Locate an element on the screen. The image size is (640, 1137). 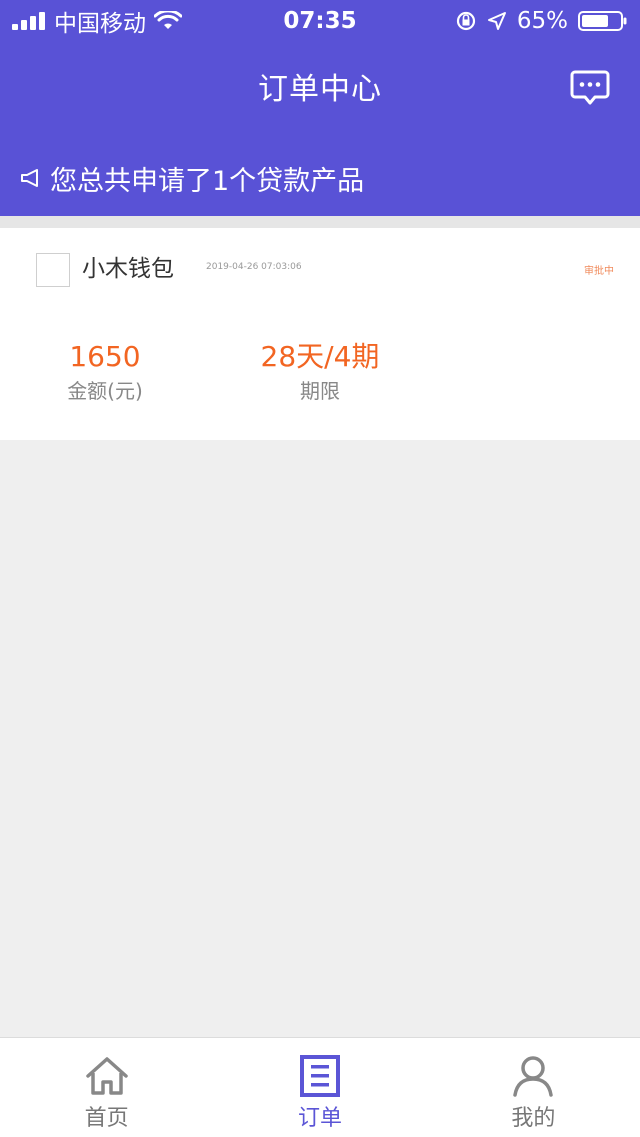
product-logo is located at coordinates (53, 270).